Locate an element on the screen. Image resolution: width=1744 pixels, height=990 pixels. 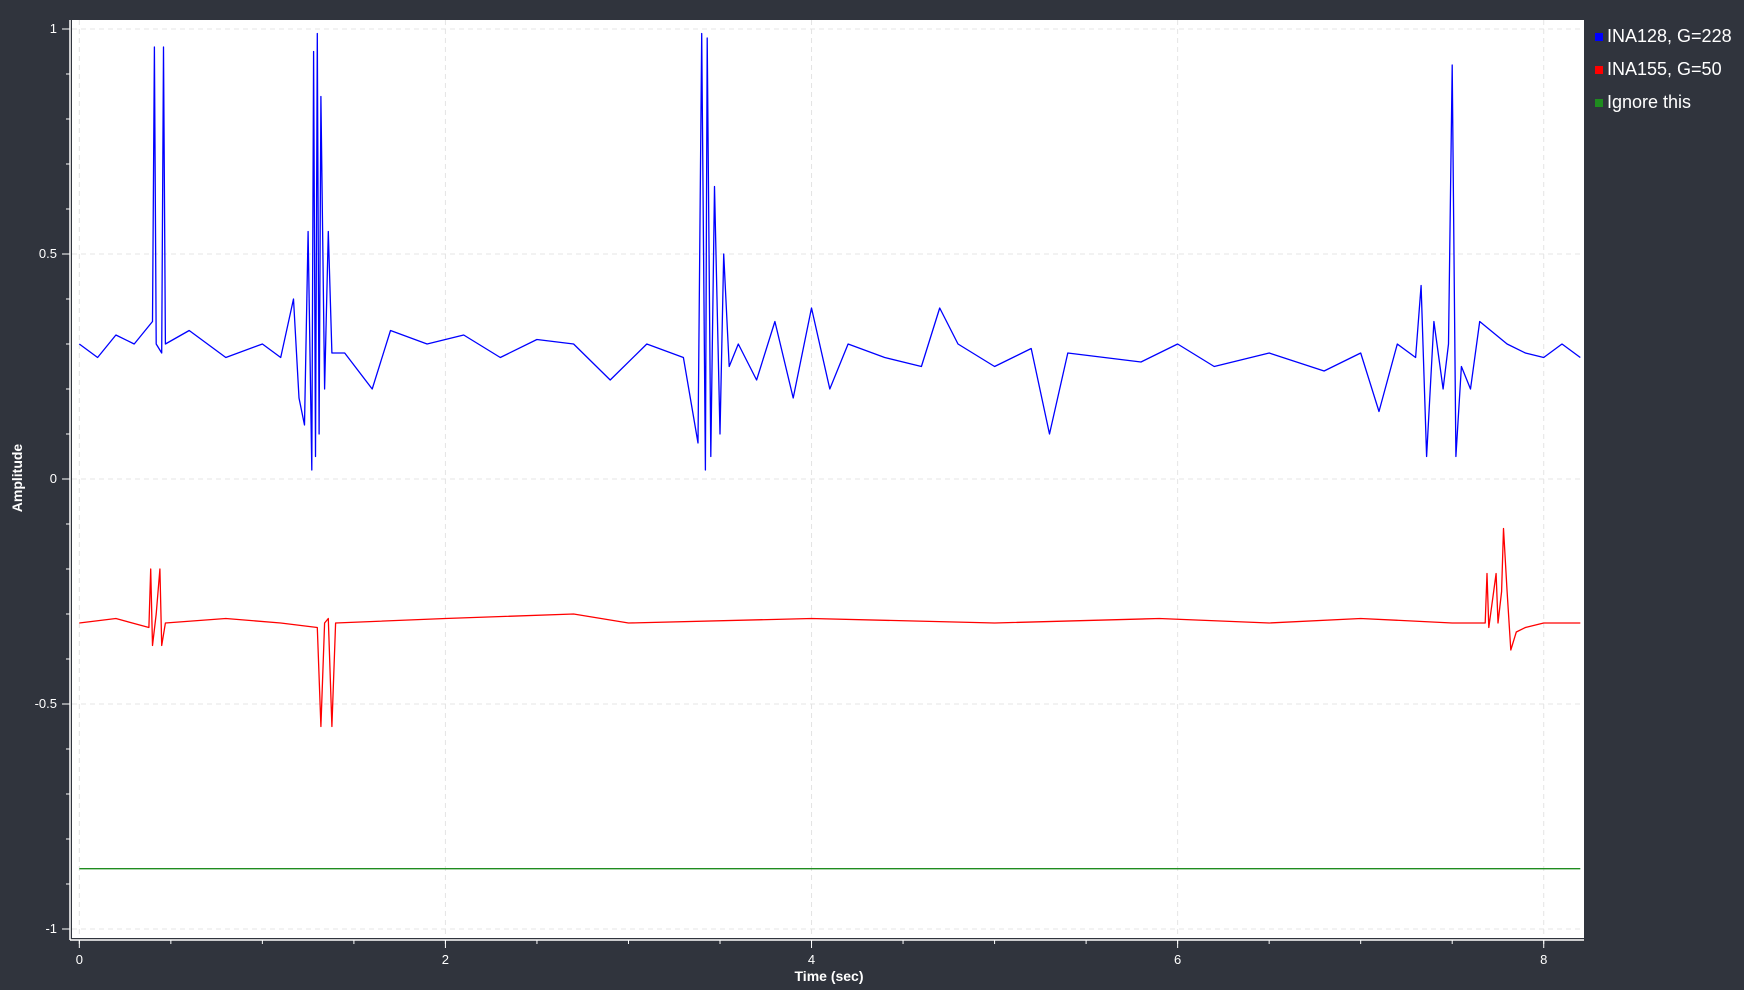
y-tick-label-1: 0.5 is located at coordinates (48, 253).